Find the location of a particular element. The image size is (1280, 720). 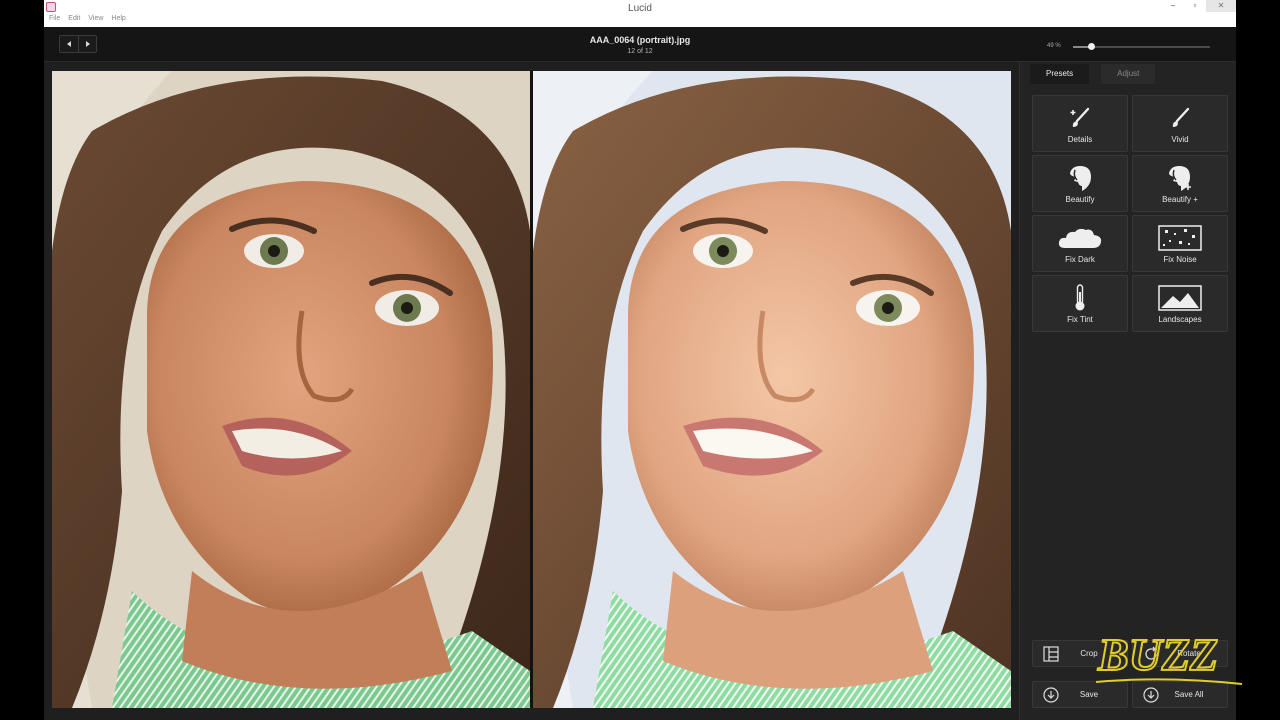

letterbox-right is located at coordinates (1258, 360).